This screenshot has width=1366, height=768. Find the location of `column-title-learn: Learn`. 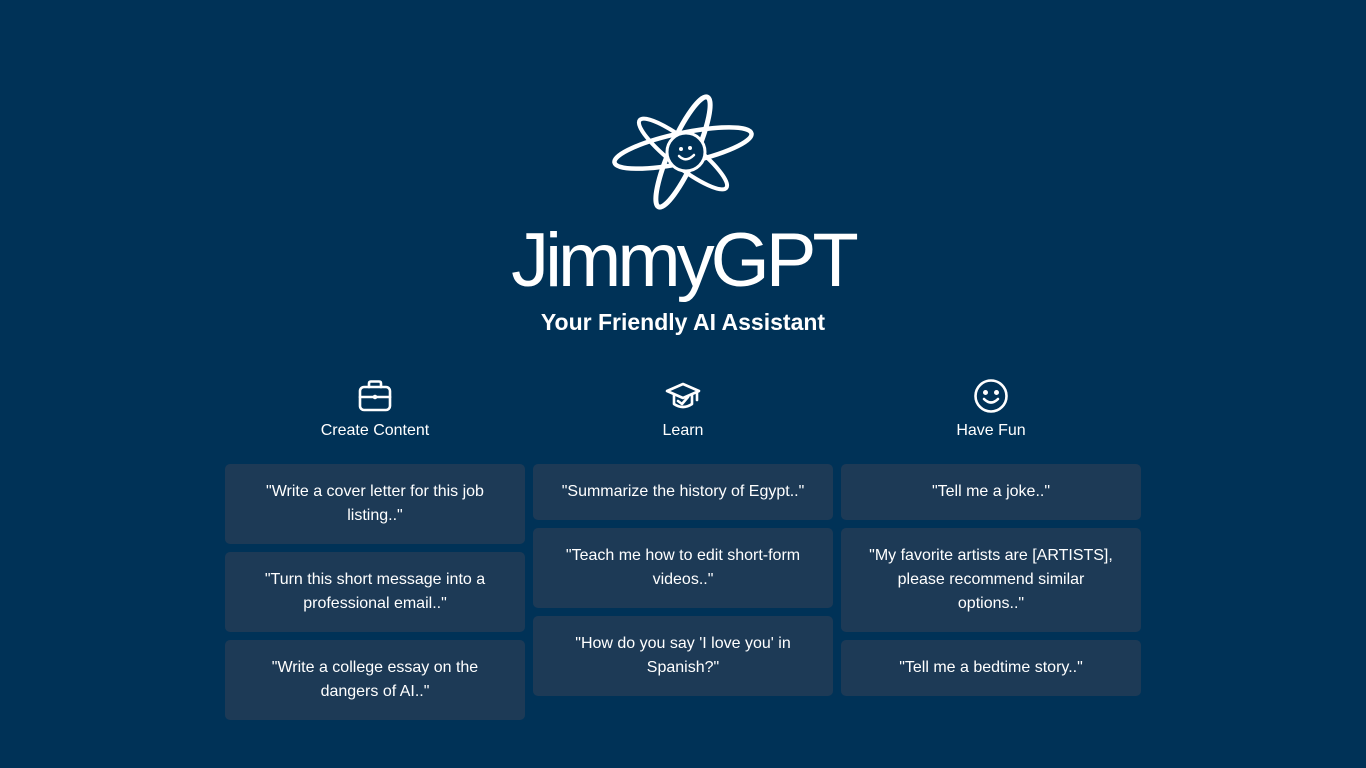

column-title-learn: Learn is located at coordinates (683, 430).